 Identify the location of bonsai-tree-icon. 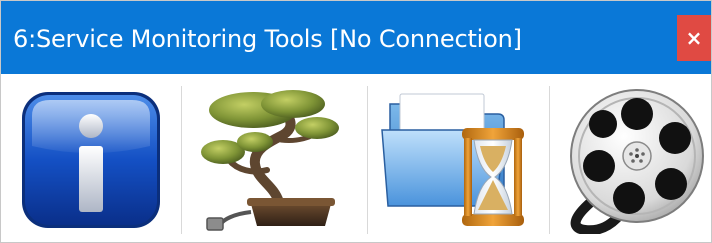
(270, 160).